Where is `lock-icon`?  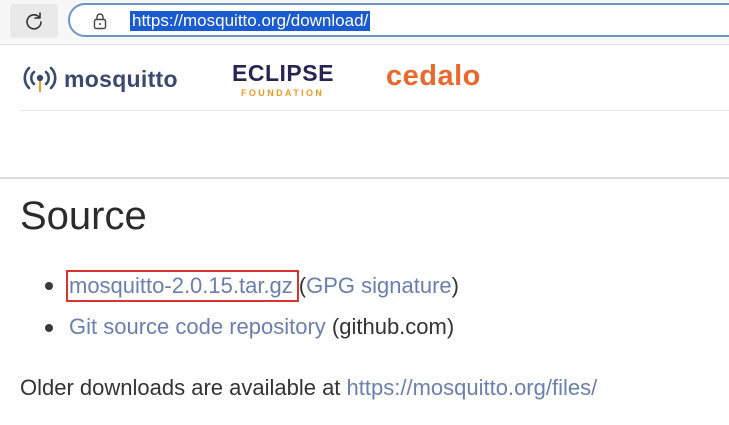 lock-icon is located at coordinates (100, 21).